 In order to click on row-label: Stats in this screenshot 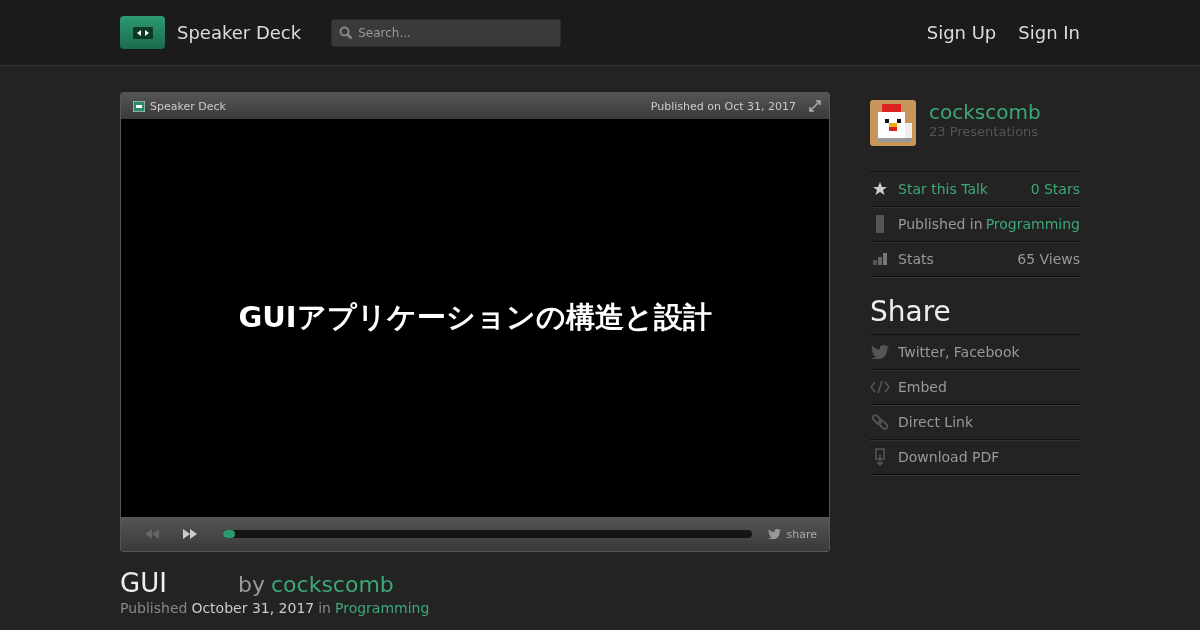, I will do `click(916, 259)`.